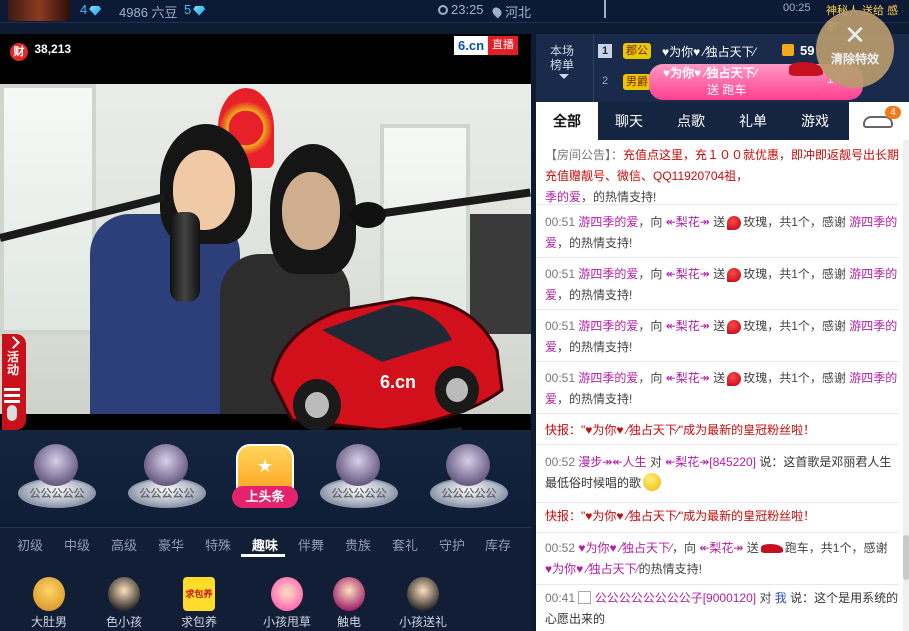  Describe the element at coordinates (855, 35) in the screenshot. I see `close-icon: ✕` at that location.